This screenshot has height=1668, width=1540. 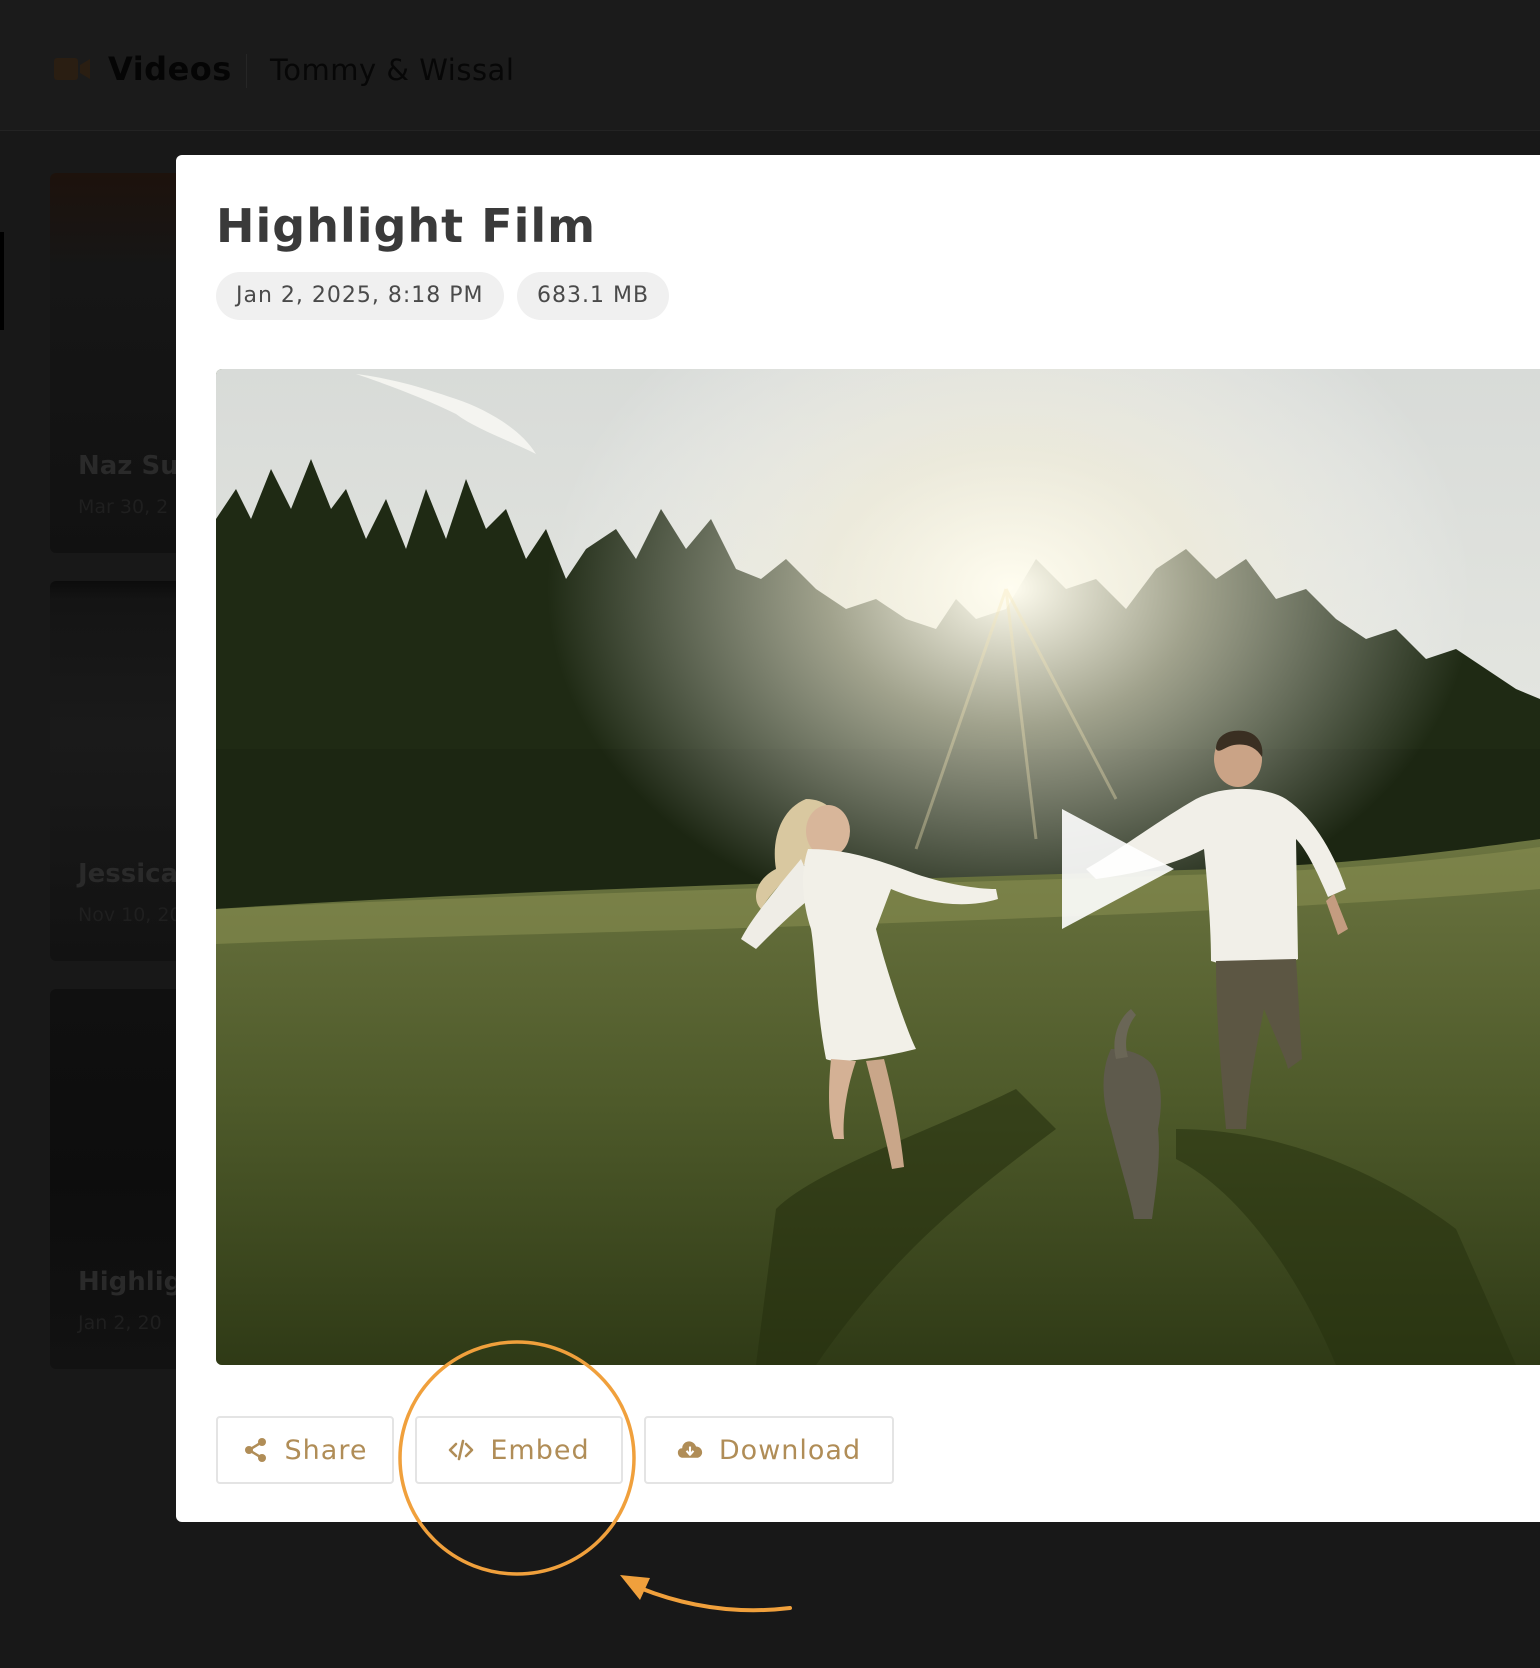 I want to click on modal-title: Highlight Film, so click(x=406, y=226).